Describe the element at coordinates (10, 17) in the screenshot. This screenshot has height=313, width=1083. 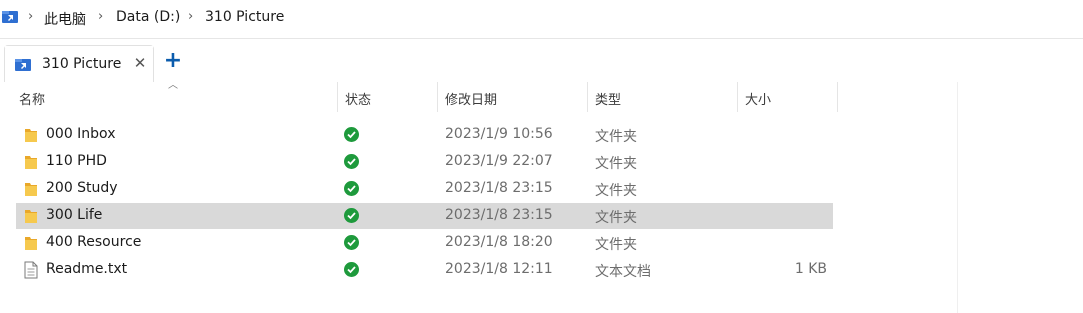
I see `this-pc-icon` at that location.